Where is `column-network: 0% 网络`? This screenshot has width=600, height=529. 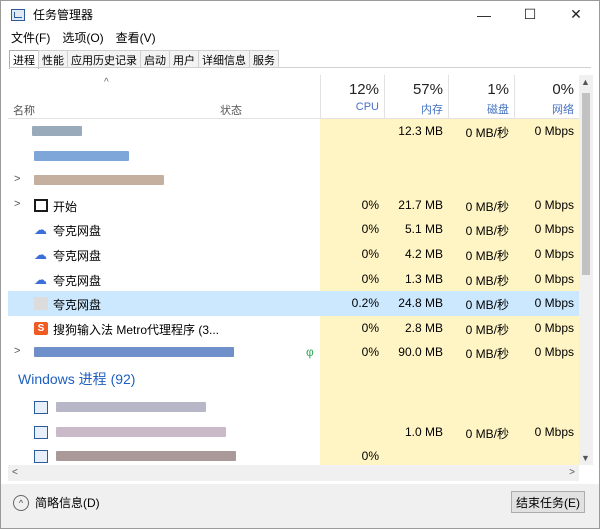
column-network: 0% 网络 is located at coordinates (546, 97).